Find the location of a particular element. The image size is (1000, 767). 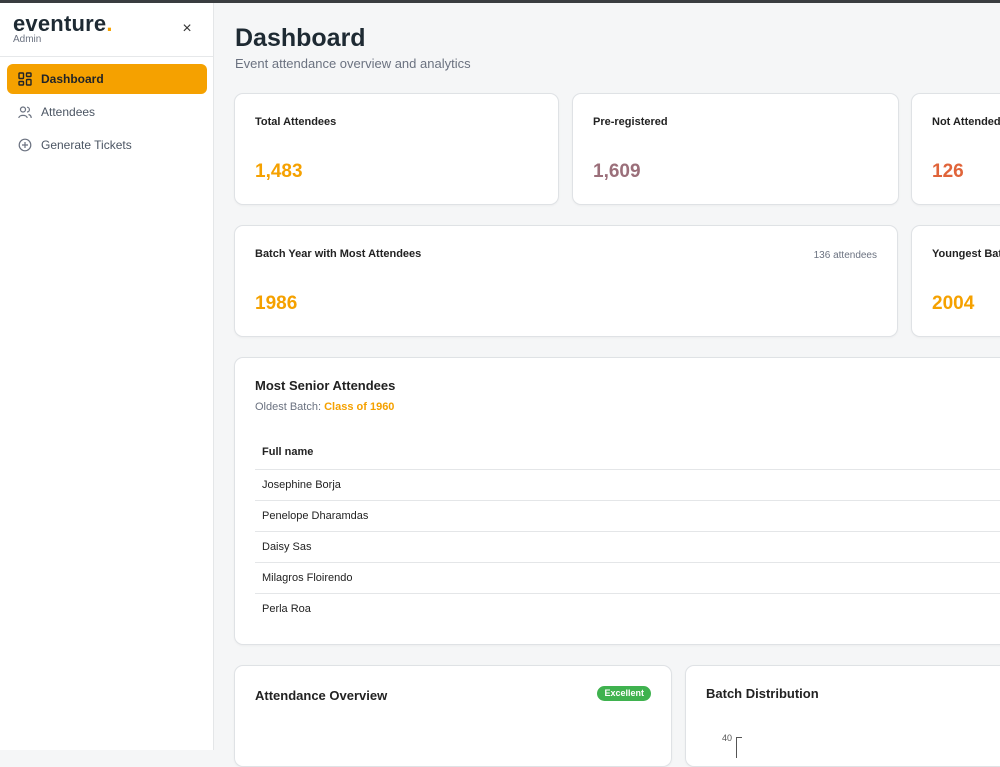

batch-distribution-card: Batch Distribution 40 is located at coordinates (842, 716).